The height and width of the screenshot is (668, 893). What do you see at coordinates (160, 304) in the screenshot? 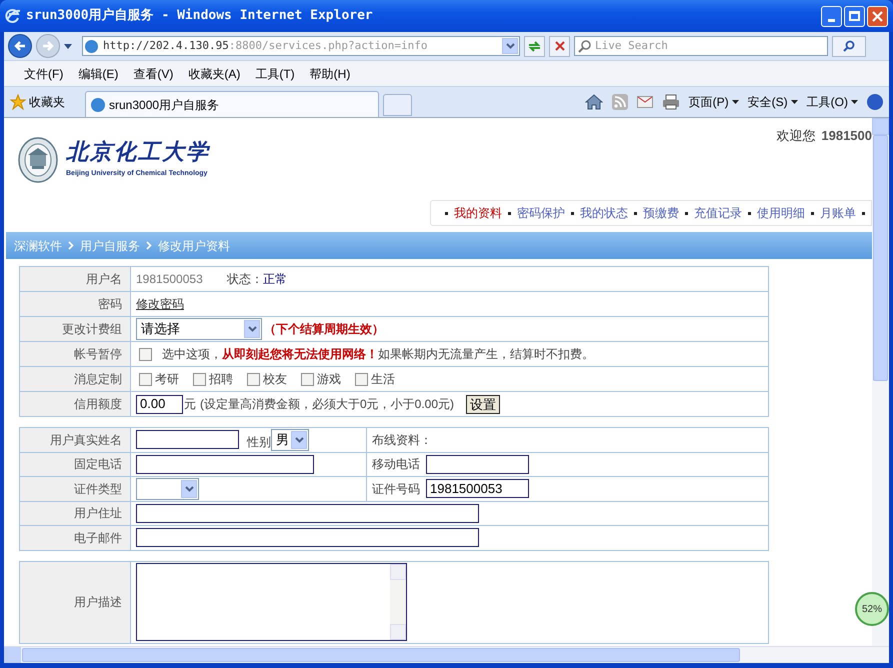
I see `change-password-link: 修改密码` at bounding box center [160, 304].